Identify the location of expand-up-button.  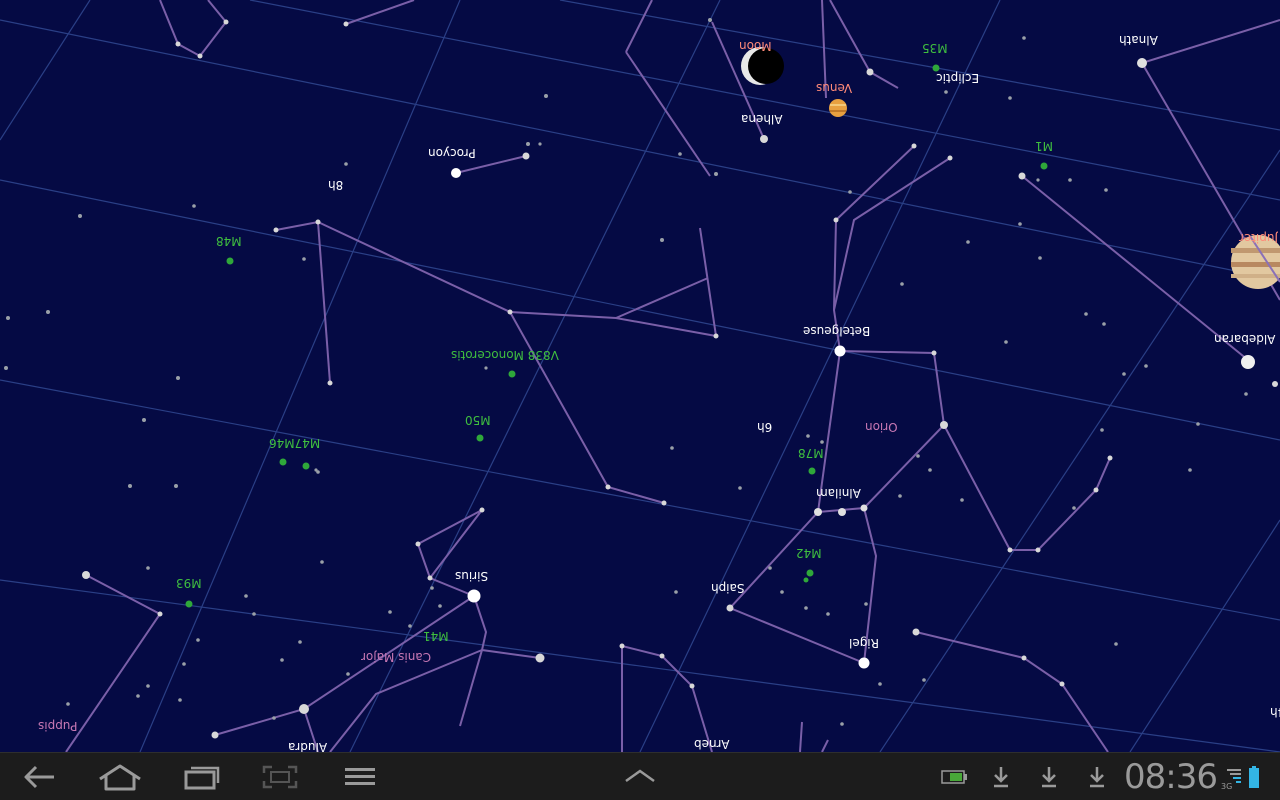
(640, 777).